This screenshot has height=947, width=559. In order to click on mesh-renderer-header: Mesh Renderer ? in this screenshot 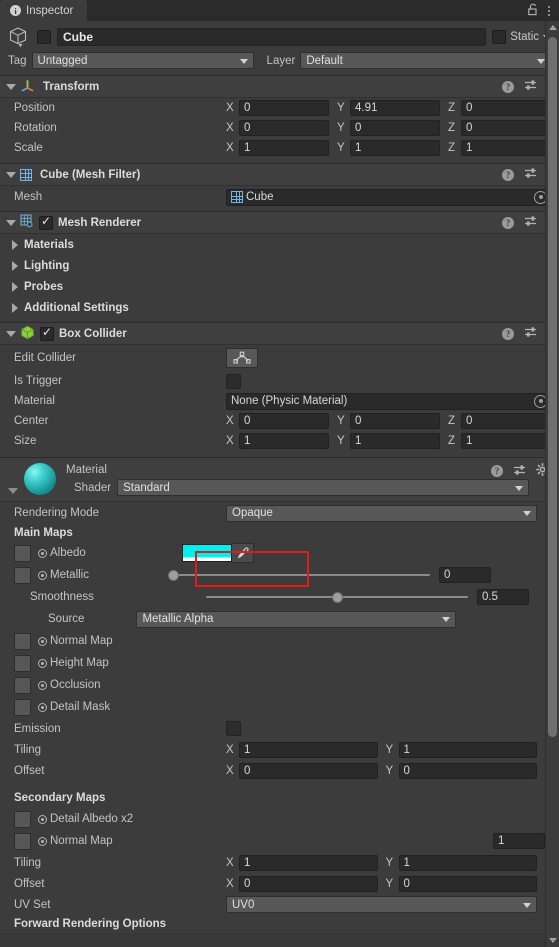, I will do `click(279, 223)`.